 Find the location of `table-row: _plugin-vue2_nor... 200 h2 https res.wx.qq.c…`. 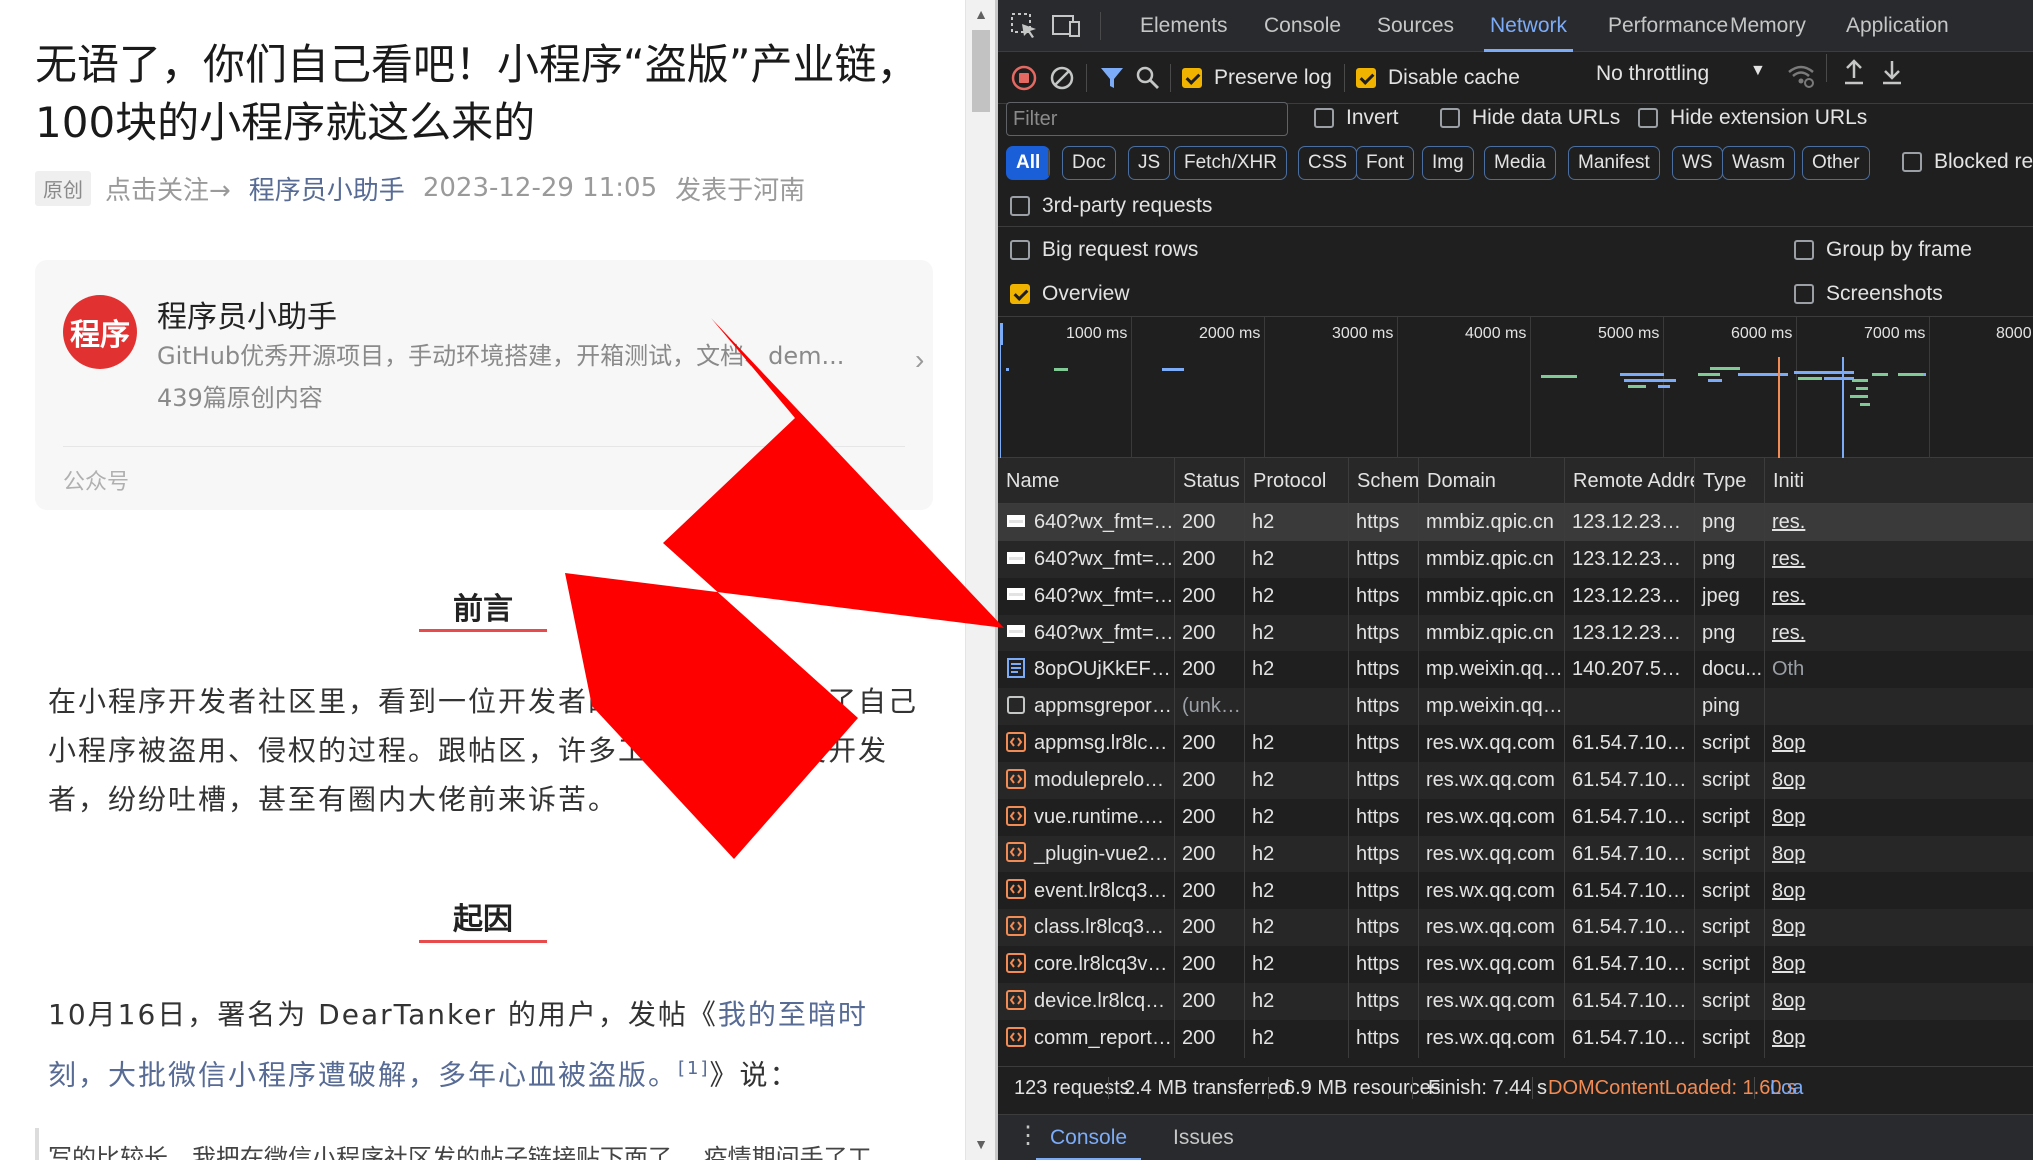

table-row: _plugin-vue2_nor... 200 h2 https res.wx.qq.c… is located at coordinates (1515, 854).